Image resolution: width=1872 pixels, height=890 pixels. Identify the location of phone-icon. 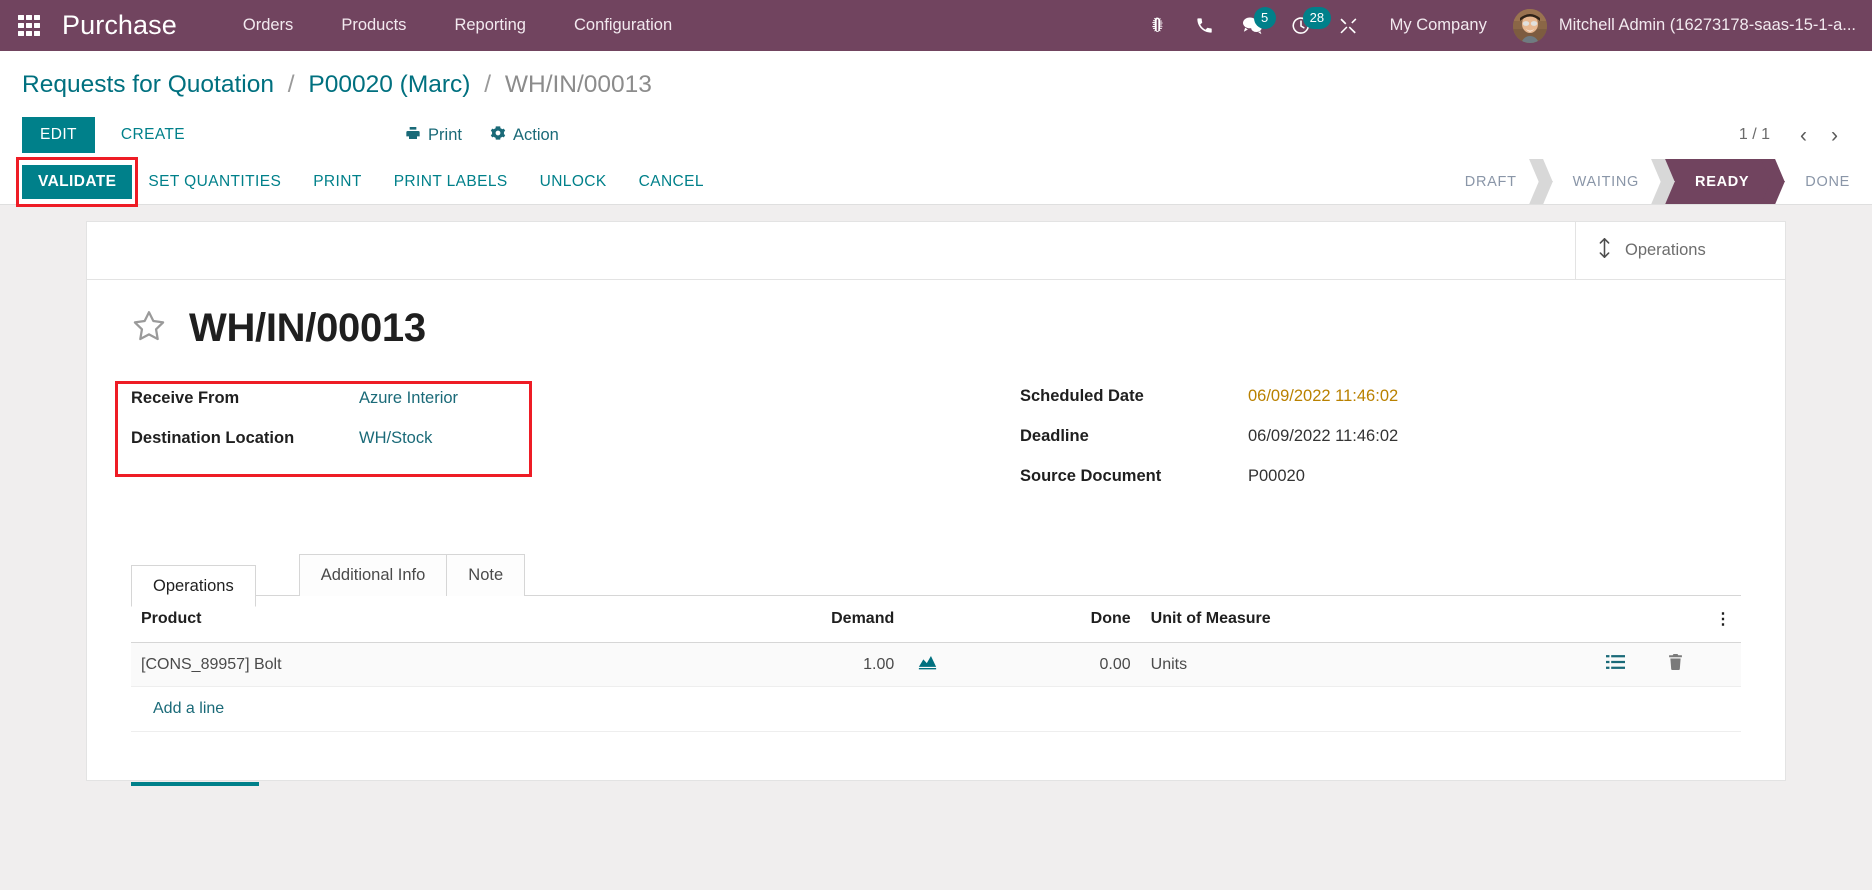
(1204, 25).